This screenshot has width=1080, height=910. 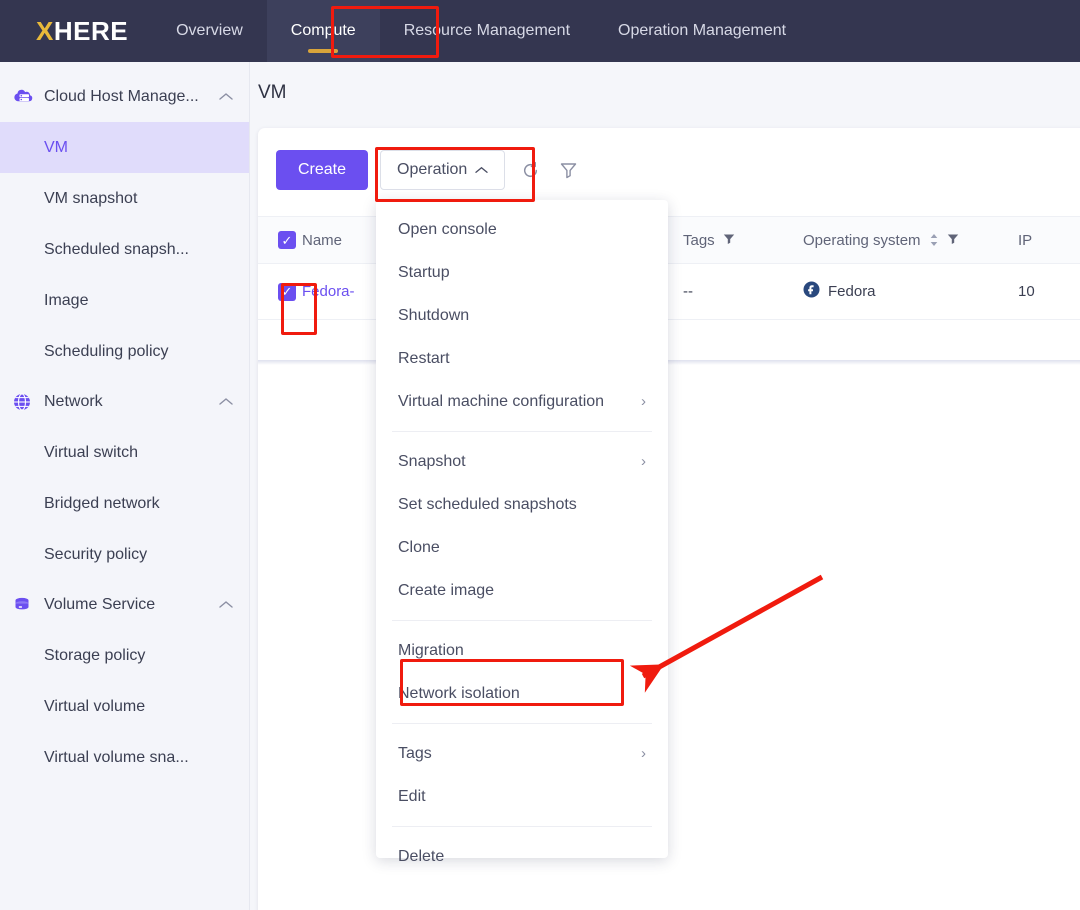 I want to click on create-button: Create, so click(x=322, y=170).